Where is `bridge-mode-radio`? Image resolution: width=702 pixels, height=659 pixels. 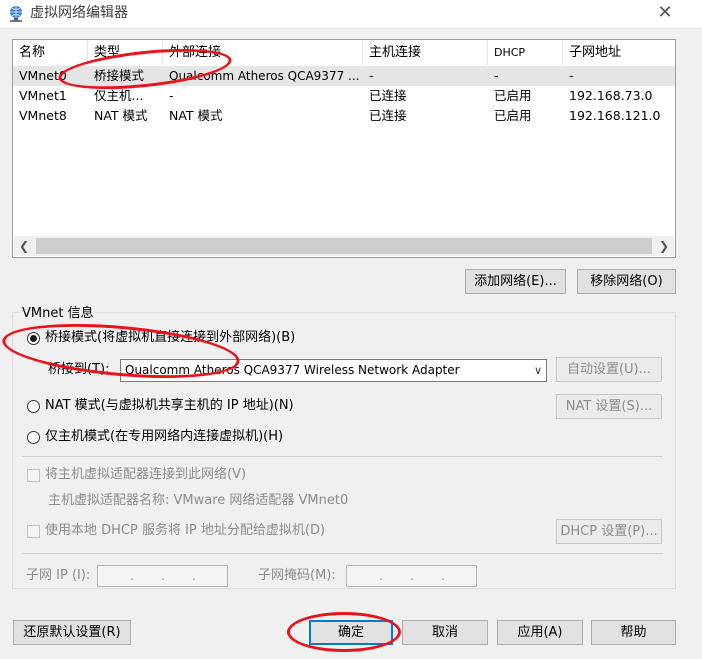
bridge-mode-radio is located at coordinates (33, 338).